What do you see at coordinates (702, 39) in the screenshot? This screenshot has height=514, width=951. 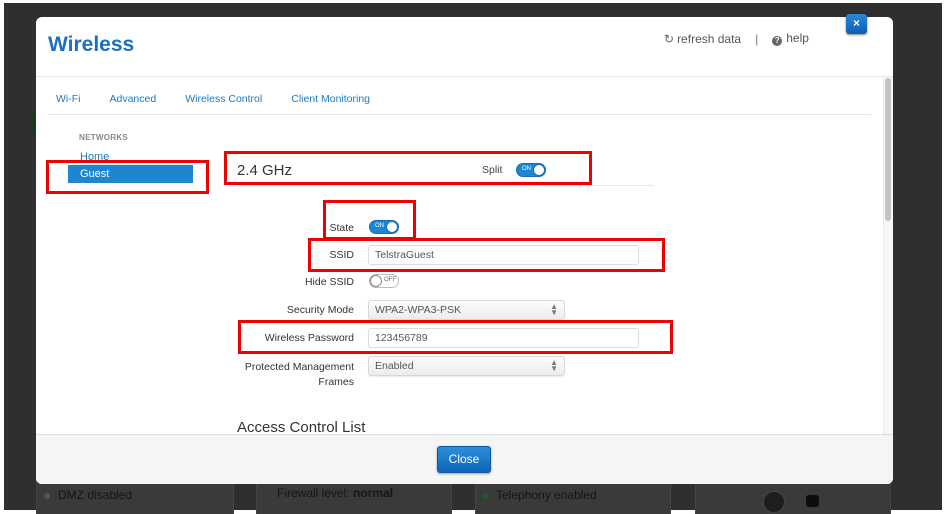 I see `refresh-data-link: ↻ refresh data` at bounding box center [702, 39].